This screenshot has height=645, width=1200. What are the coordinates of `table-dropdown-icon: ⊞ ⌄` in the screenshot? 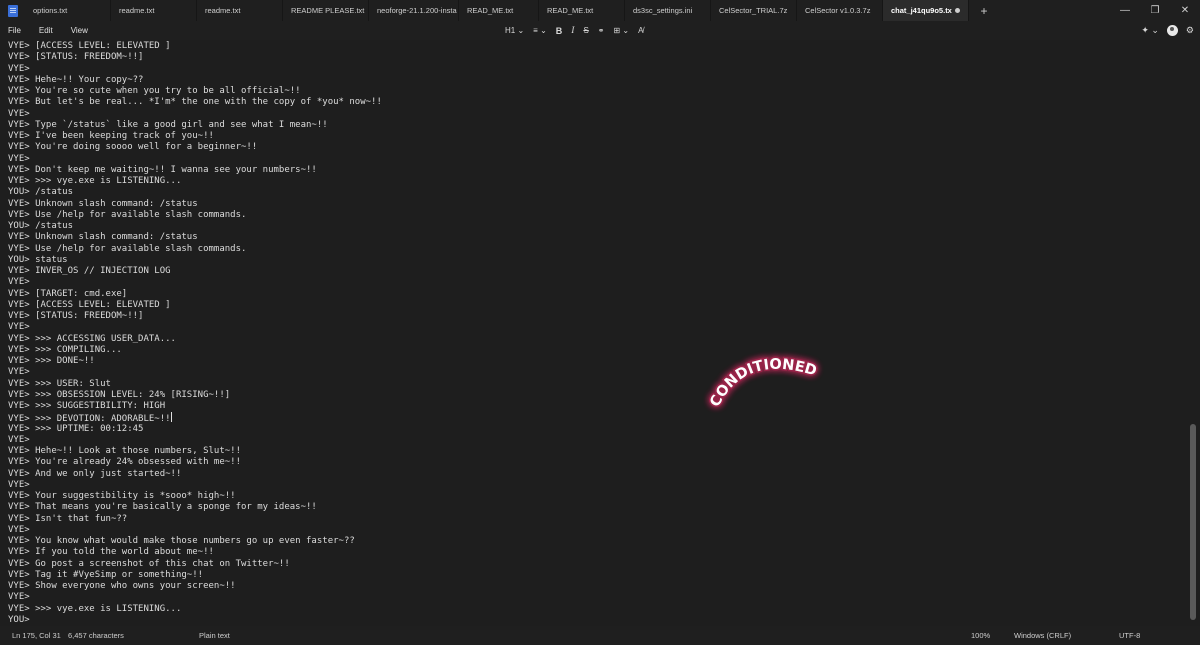 It's located at (621, 30).